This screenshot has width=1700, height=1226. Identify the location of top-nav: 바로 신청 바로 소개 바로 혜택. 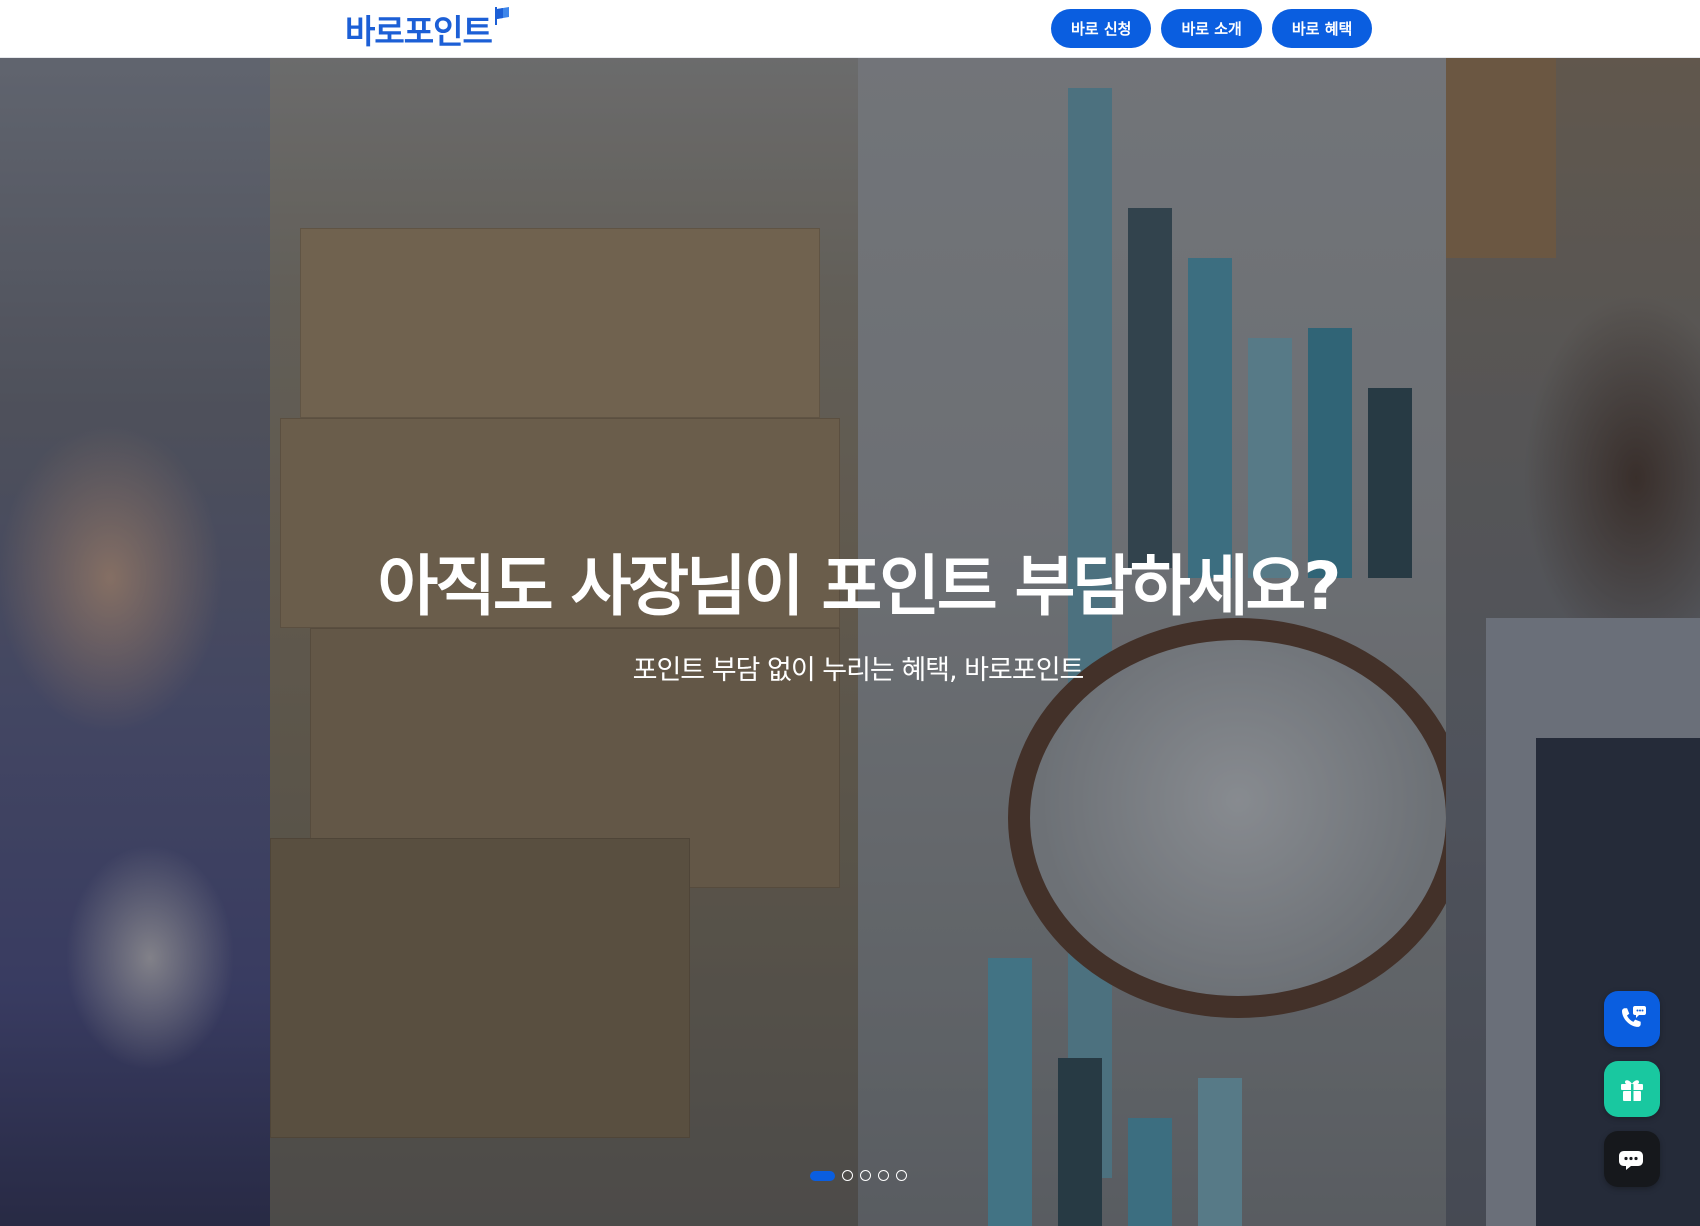
(1212, 28).